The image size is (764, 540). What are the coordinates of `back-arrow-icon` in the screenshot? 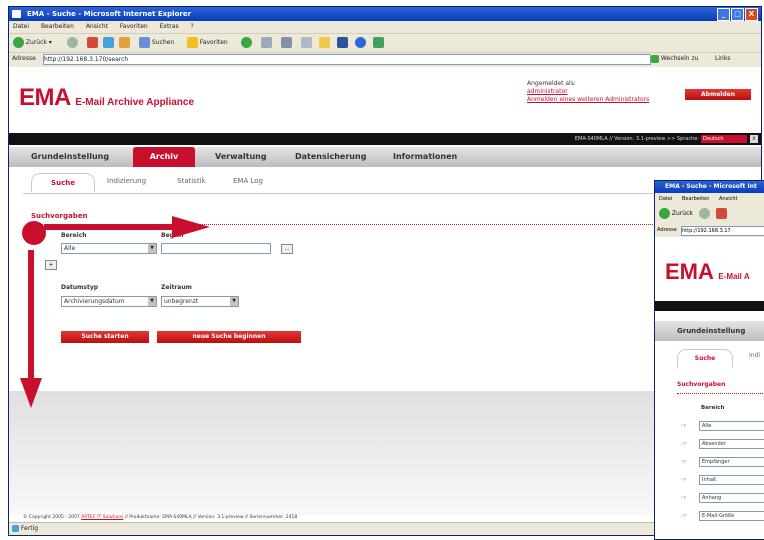 It's located at (664, 213).